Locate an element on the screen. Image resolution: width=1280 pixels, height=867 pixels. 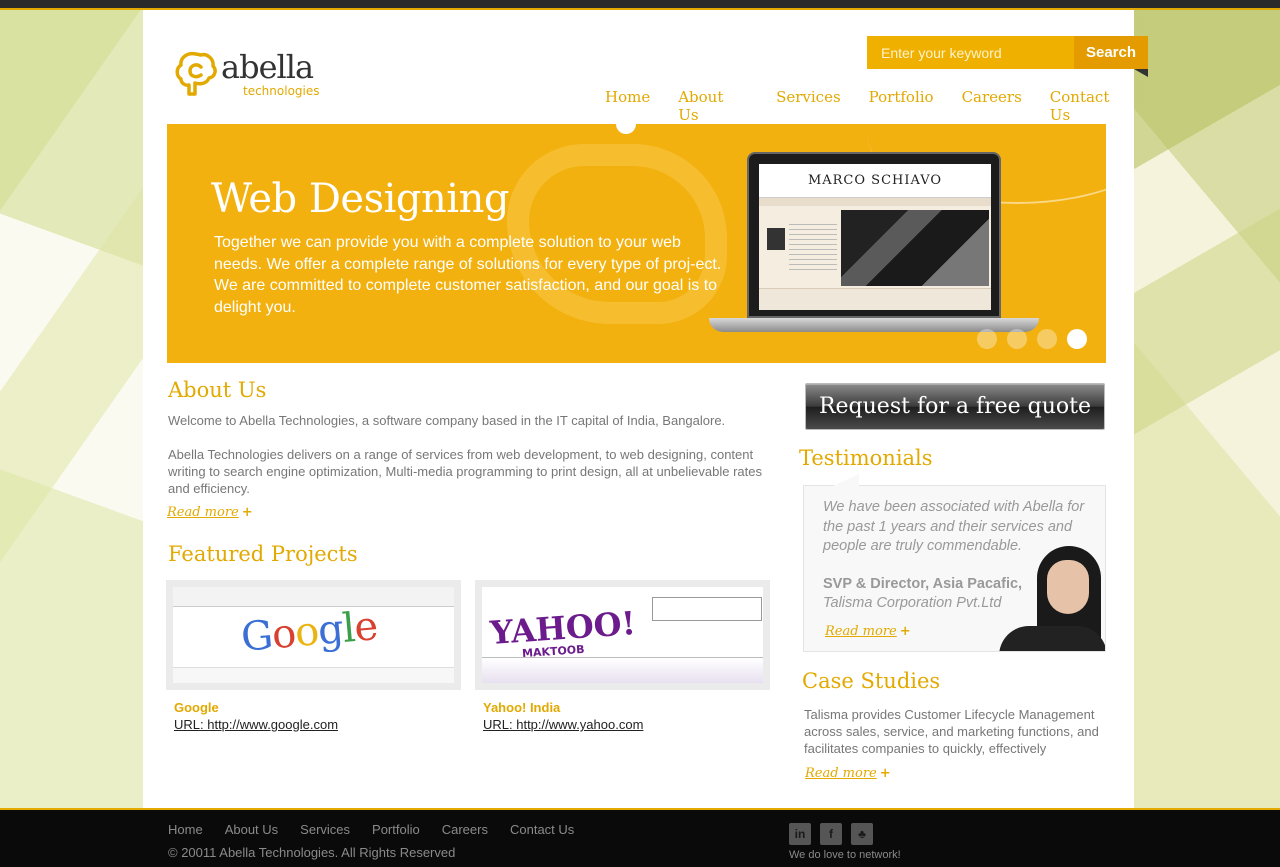
search-bar: Search is located at coordinates (1007, 56).